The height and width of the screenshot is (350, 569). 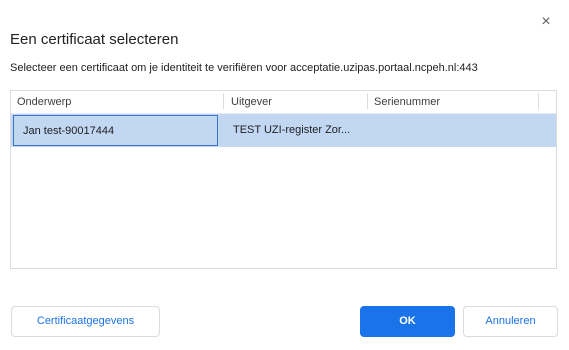 What do you see at coordinates (510, 321) in the screenshot?
I see `cancel-button: Annuleren` at bounding box center [510, 321].